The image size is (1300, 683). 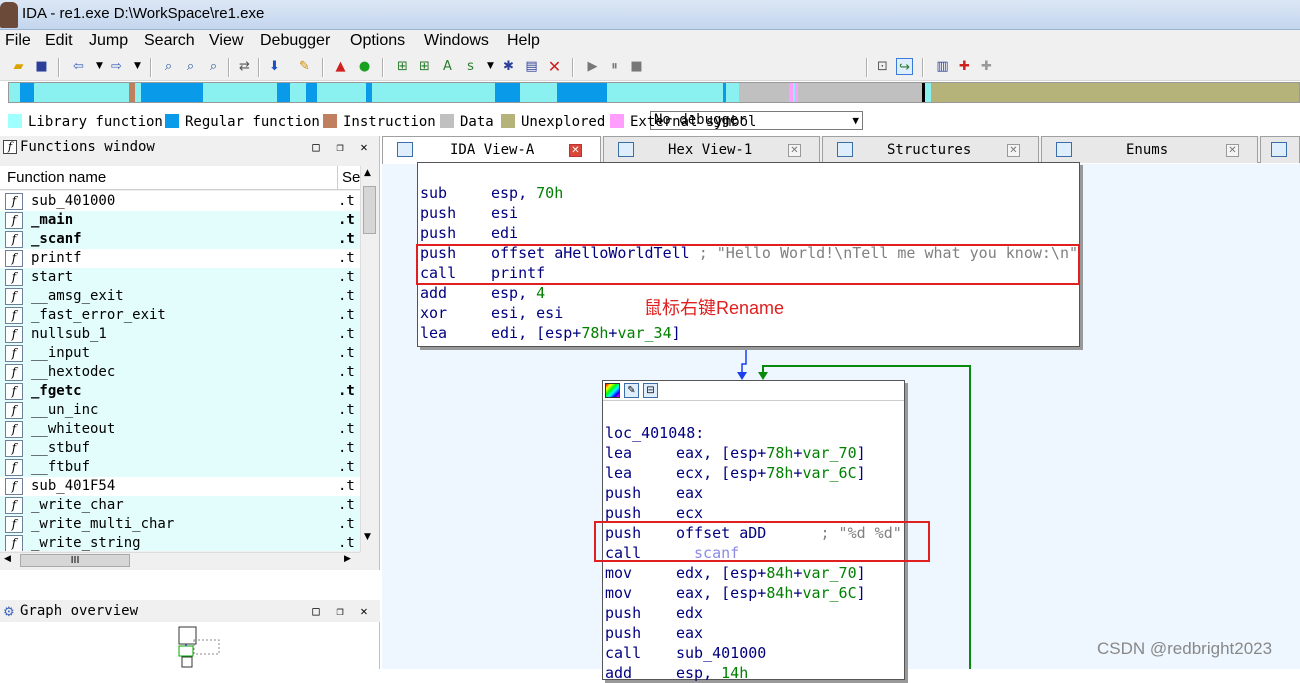 What do you see at coordinates (295, 41) in the screenshot?
I see `menu-debugger: Debugger` at bounding box center [295, 41].